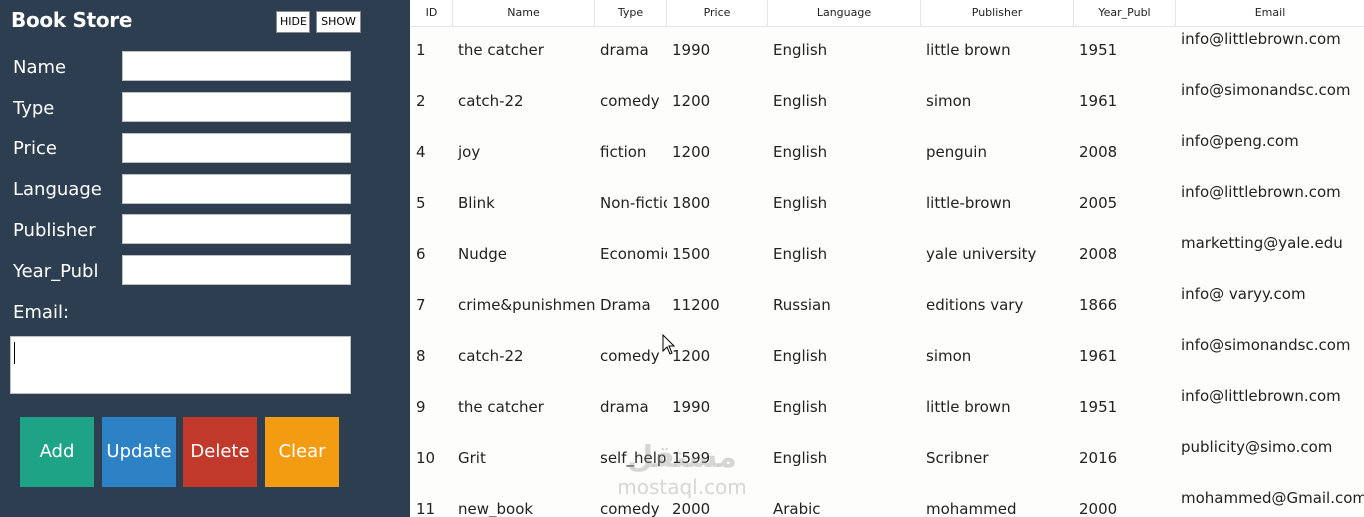 The width and height of the screenshot is (1364, 517). What do you see at coordinates (139, 452) in the screenshot?
I see `update-button: Update` at bounding box center [139, 452].